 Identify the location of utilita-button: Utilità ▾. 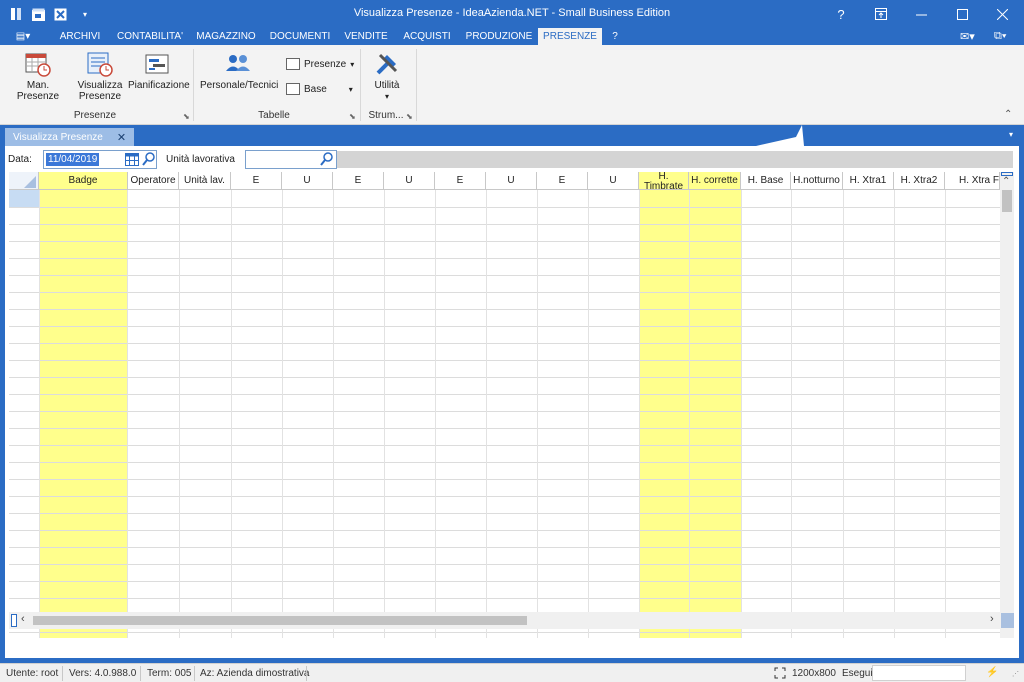
(387, 76).